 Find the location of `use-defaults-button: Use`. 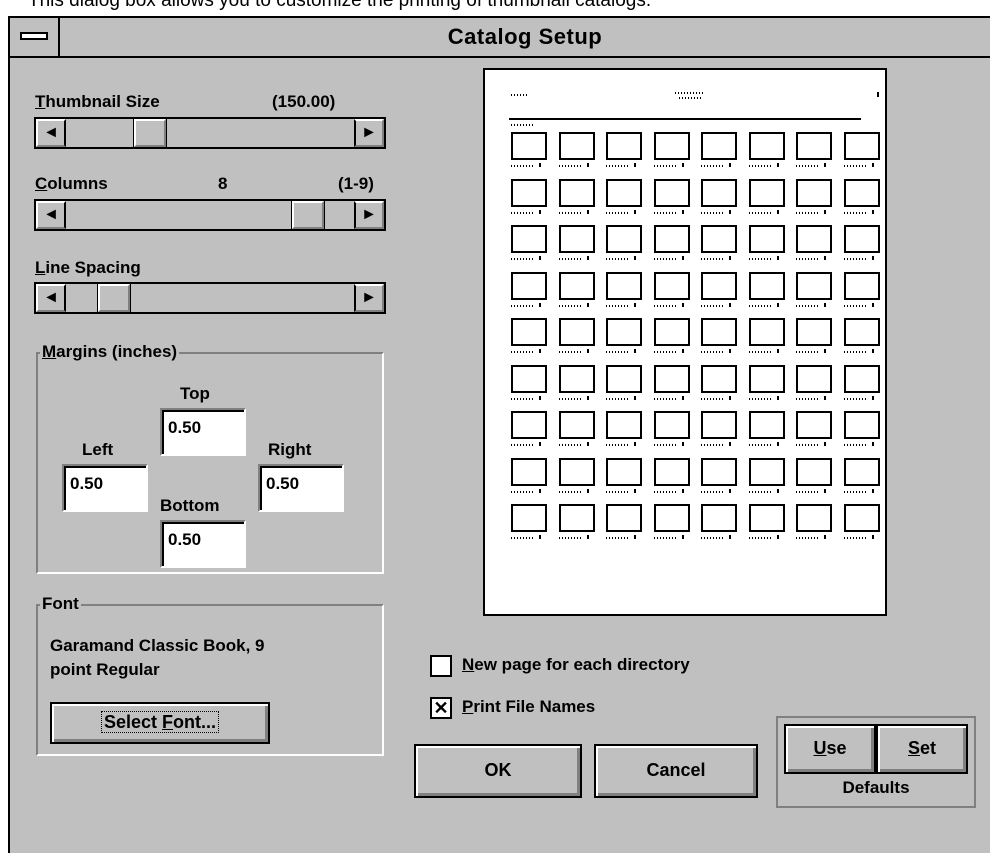

use-defaults-button: Use is located at coordinates (830, 749).